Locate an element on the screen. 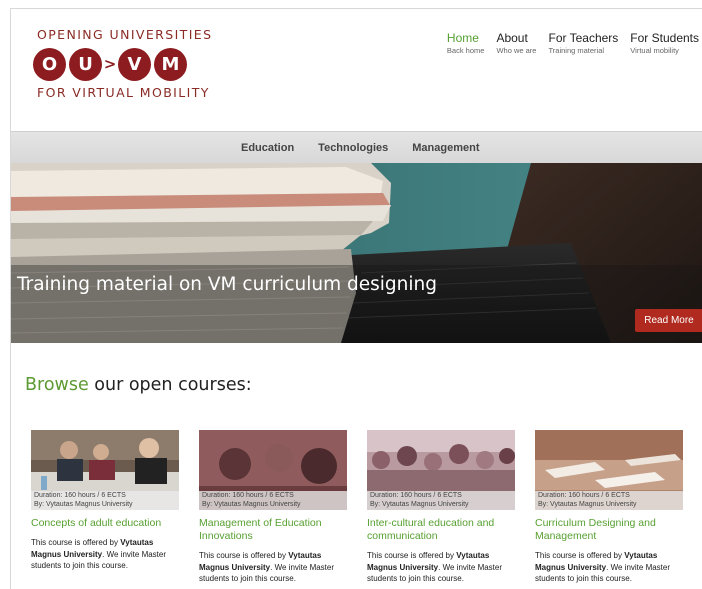 The height and width of the screenshot is (589, 702). nav-home: Home Back home is located at coordinates (466, 43).